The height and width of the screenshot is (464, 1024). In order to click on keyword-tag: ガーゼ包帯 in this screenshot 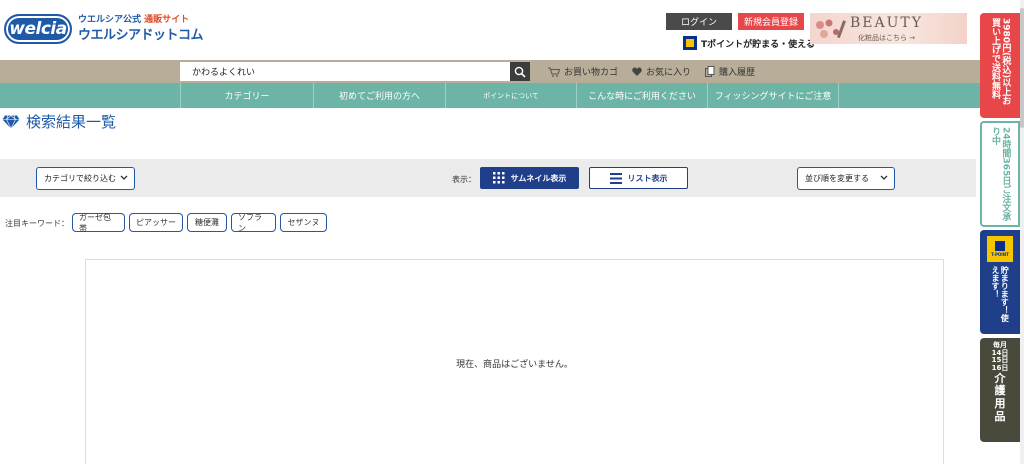, I will do `click(98, 223)`.